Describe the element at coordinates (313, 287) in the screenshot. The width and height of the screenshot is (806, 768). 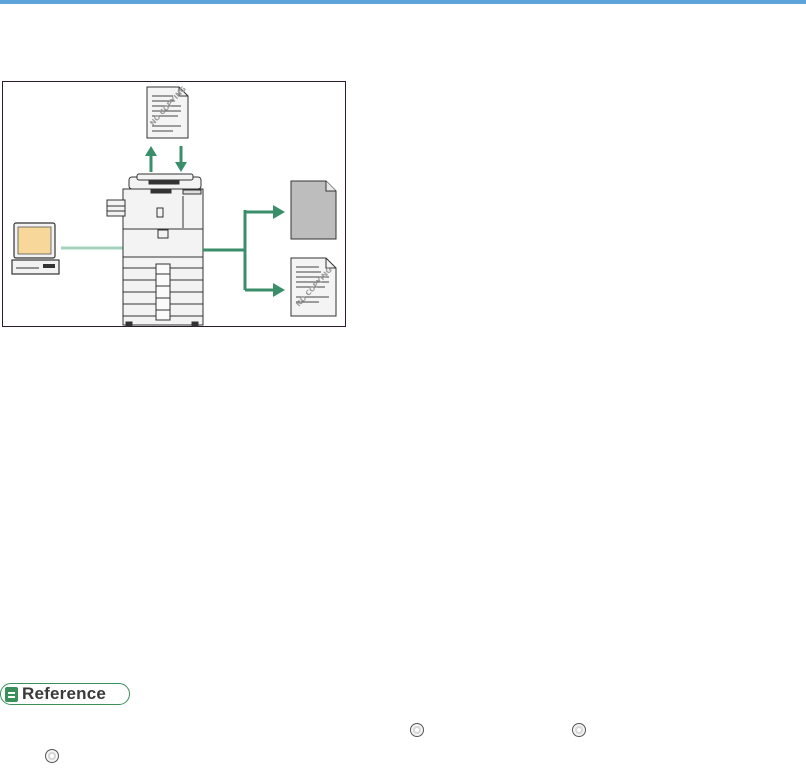
I see `printed-output-page-icon: NO COPYING` at that location.